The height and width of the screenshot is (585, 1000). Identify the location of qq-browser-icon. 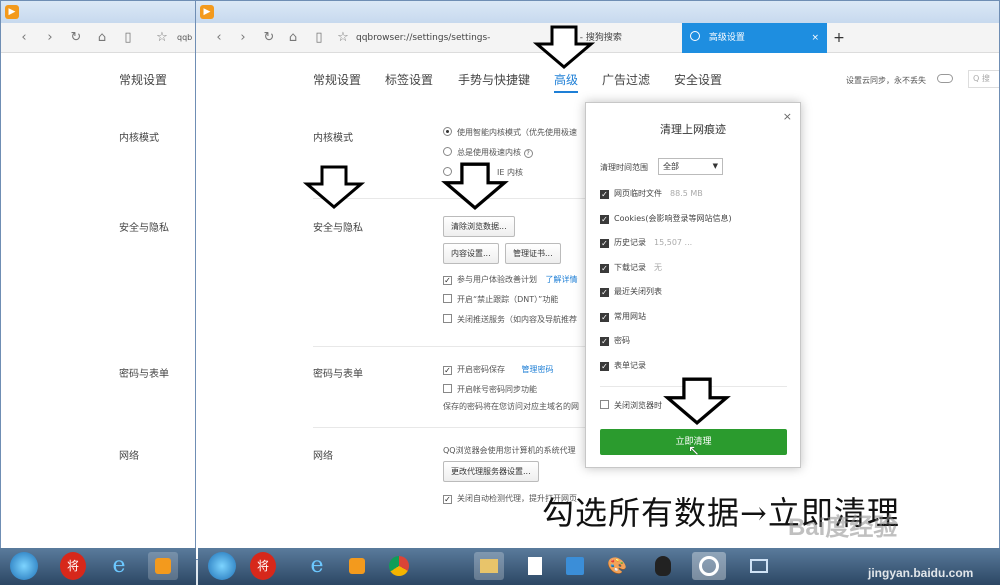
(163, 566).